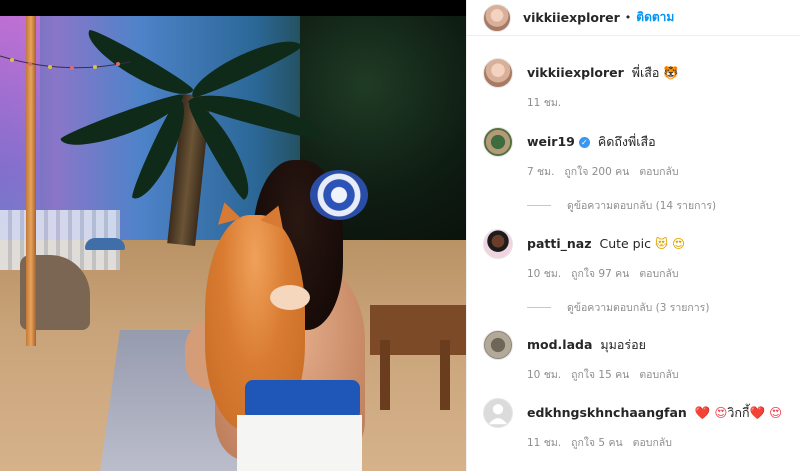  I want to click on view-replies-label: ดูข้อความตอบกลับ (14 รายการ), so click(642, 206).